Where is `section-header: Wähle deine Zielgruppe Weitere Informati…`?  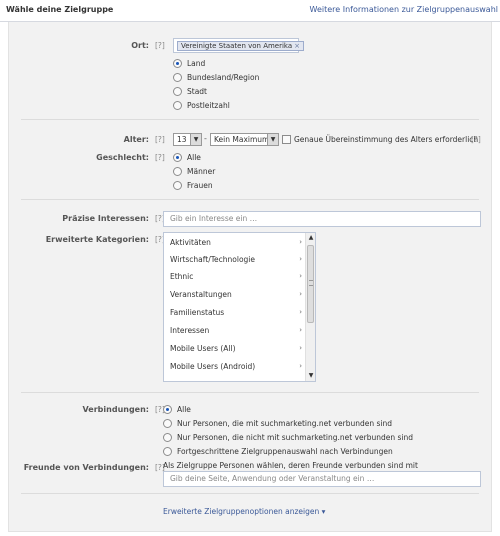
section-header: Wähle deine Zielgruppe Weitere Informati… is located at coordinates (250, 11).